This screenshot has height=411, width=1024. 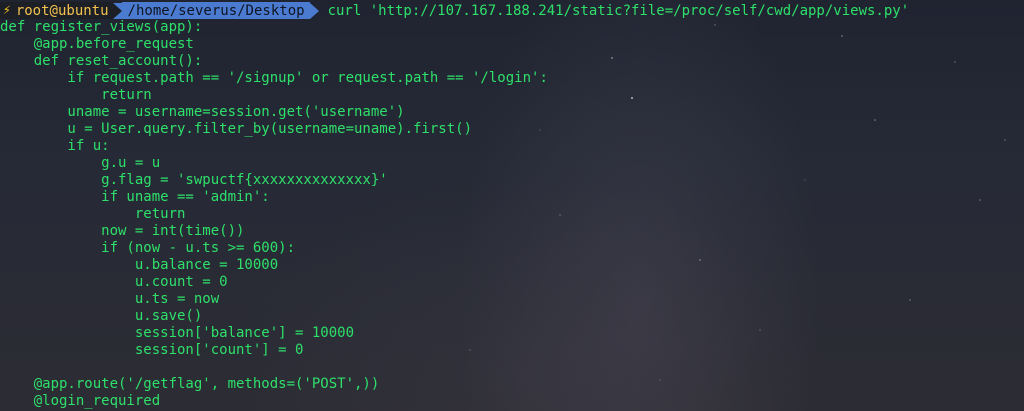 I want to click on output-line: @login_required, so click(x=80, y=401).